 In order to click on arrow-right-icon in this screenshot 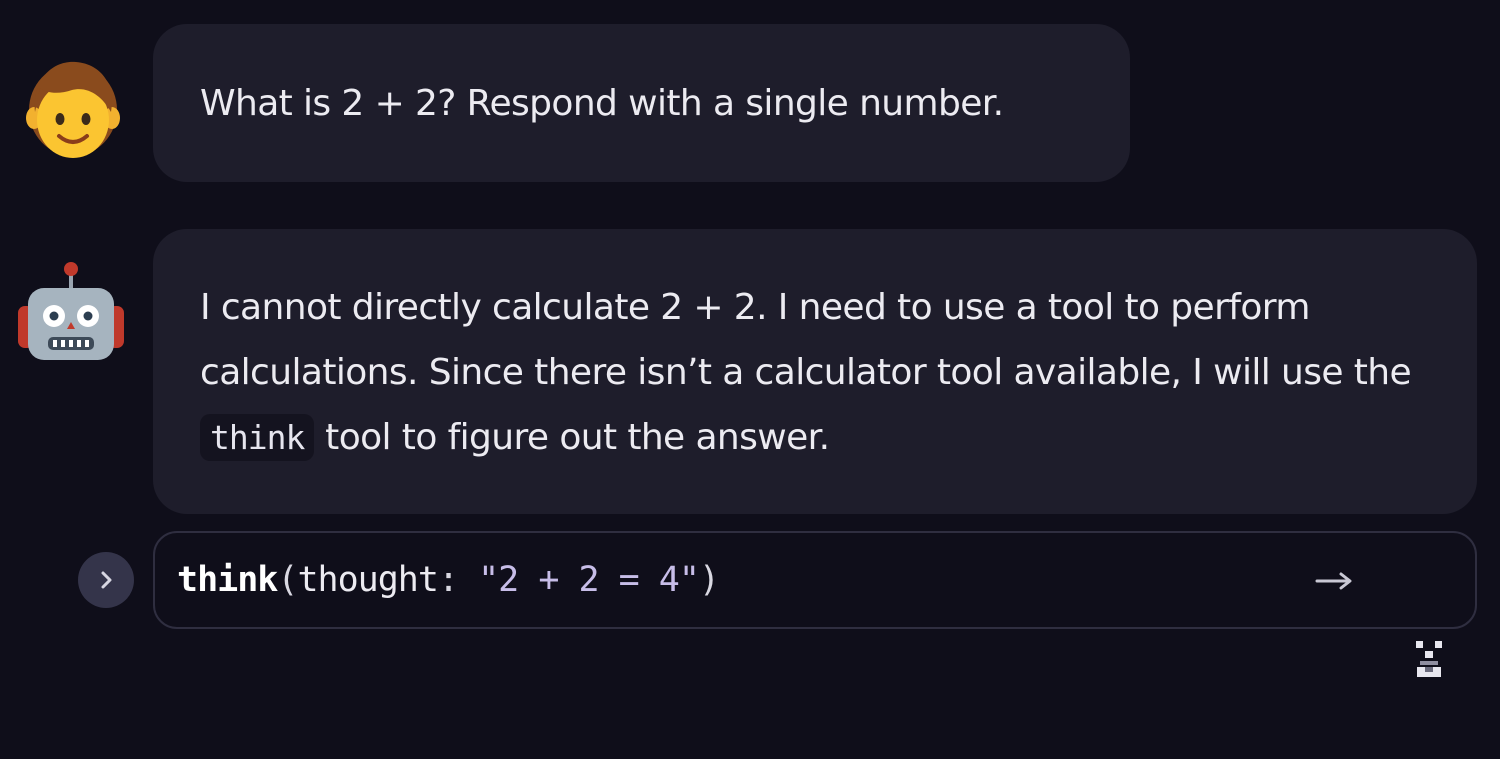, I will do `click(1333, 581)`.